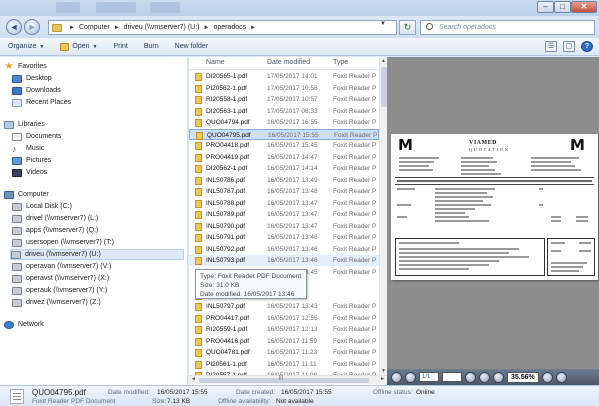 The height and width of the screenshot is (406, 599). I want to click on burn-button: Burn, so click(151, 46).